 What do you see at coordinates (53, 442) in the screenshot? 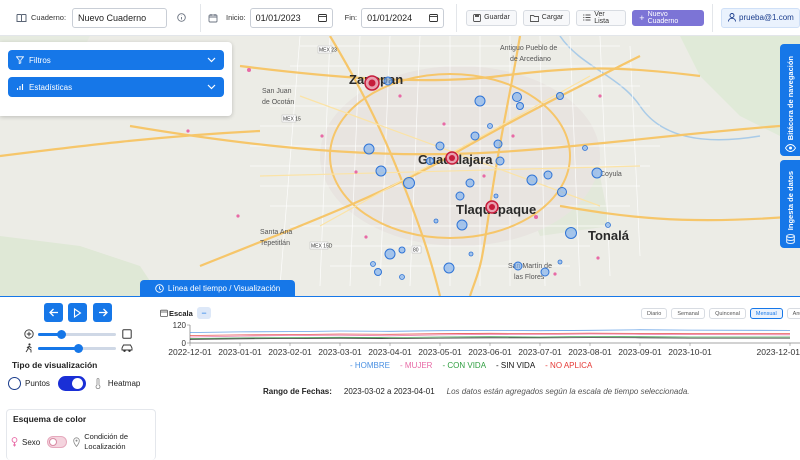
I see `color-scheme-toggle-knob` at bounding box center [53, 442].